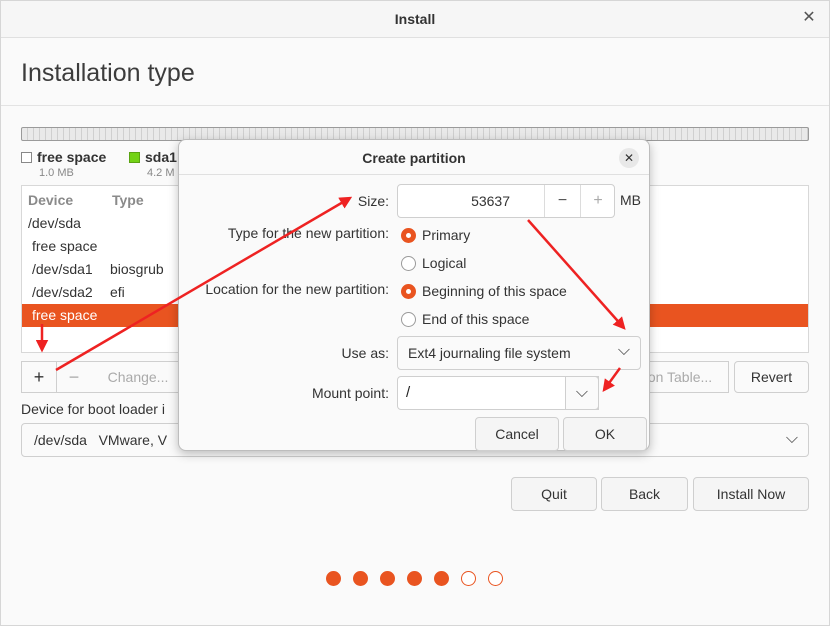 This screenshot has height=626, width=830. Describe the element at coordinates (414, 174) in the screenshot. I see `dialog-divider` at that location.